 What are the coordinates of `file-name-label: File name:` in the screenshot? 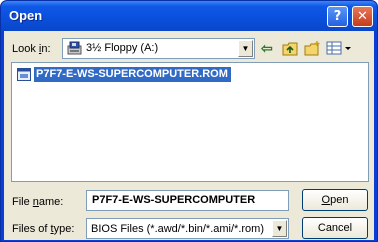 It's located at (38, 202).